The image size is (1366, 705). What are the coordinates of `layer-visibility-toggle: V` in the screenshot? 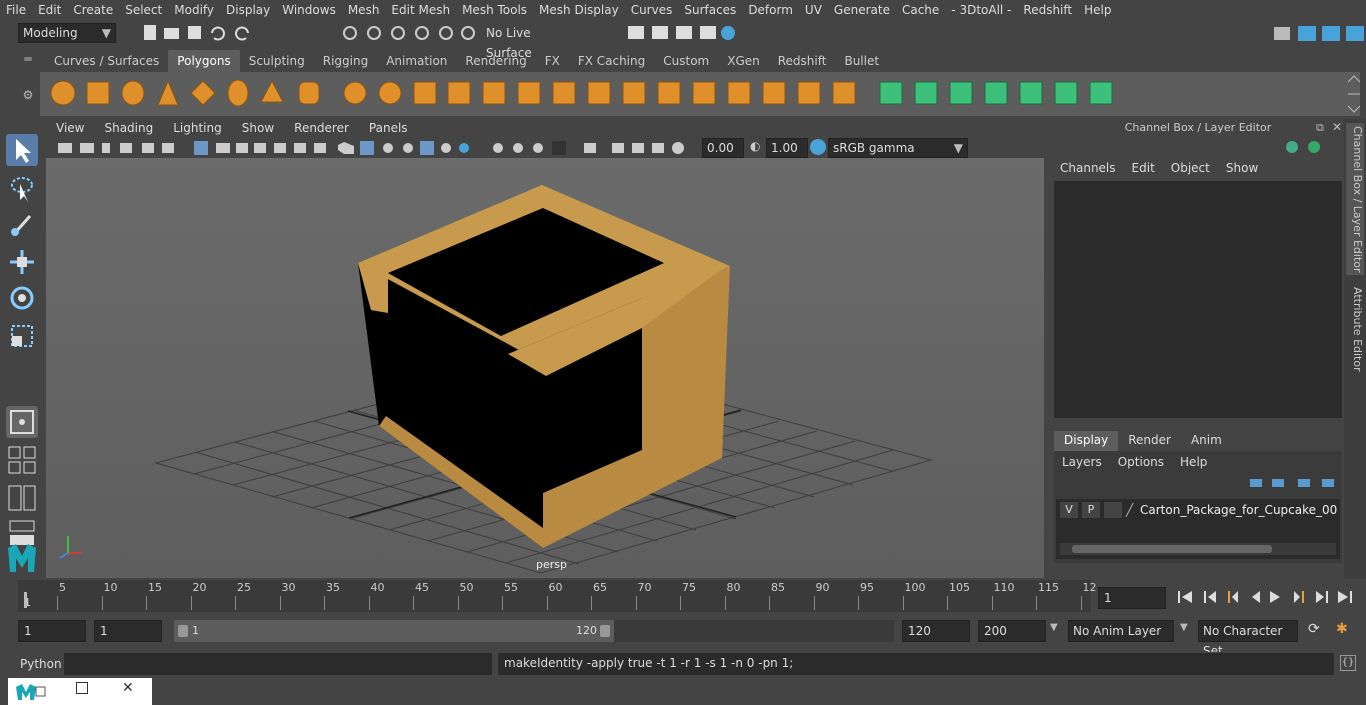 It's located at (1069, 510).